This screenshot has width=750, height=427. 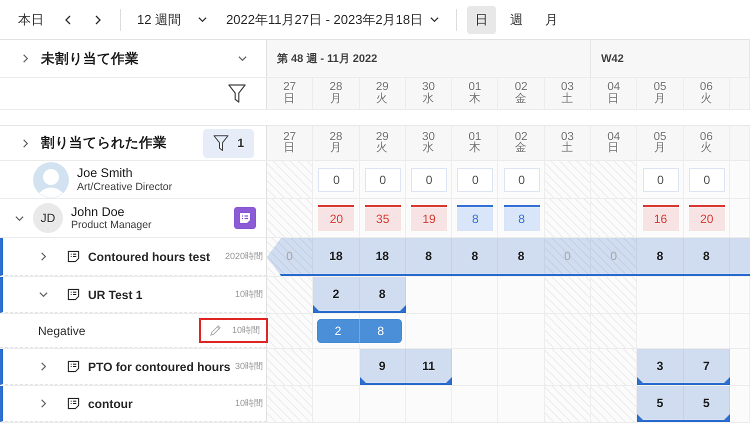 I want to click on task-bar: 9 11, so click(x=406, y=367).